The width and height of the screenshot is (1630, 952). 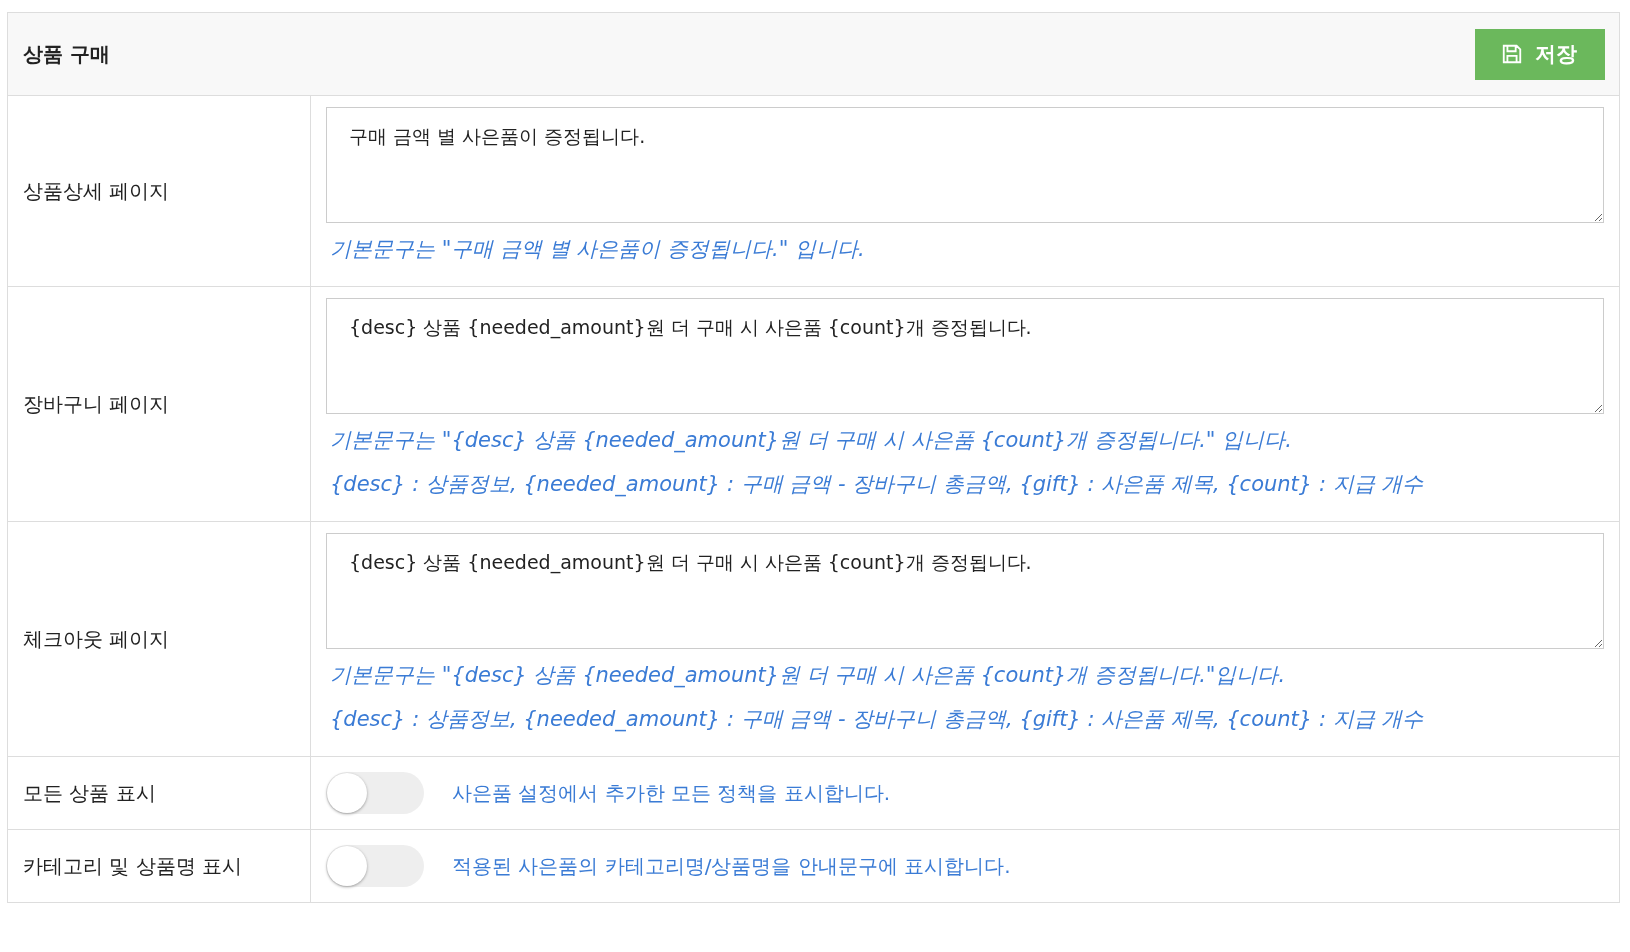 I want to click on row-label: 모든 상품 표시, so click(x=89, y=793).